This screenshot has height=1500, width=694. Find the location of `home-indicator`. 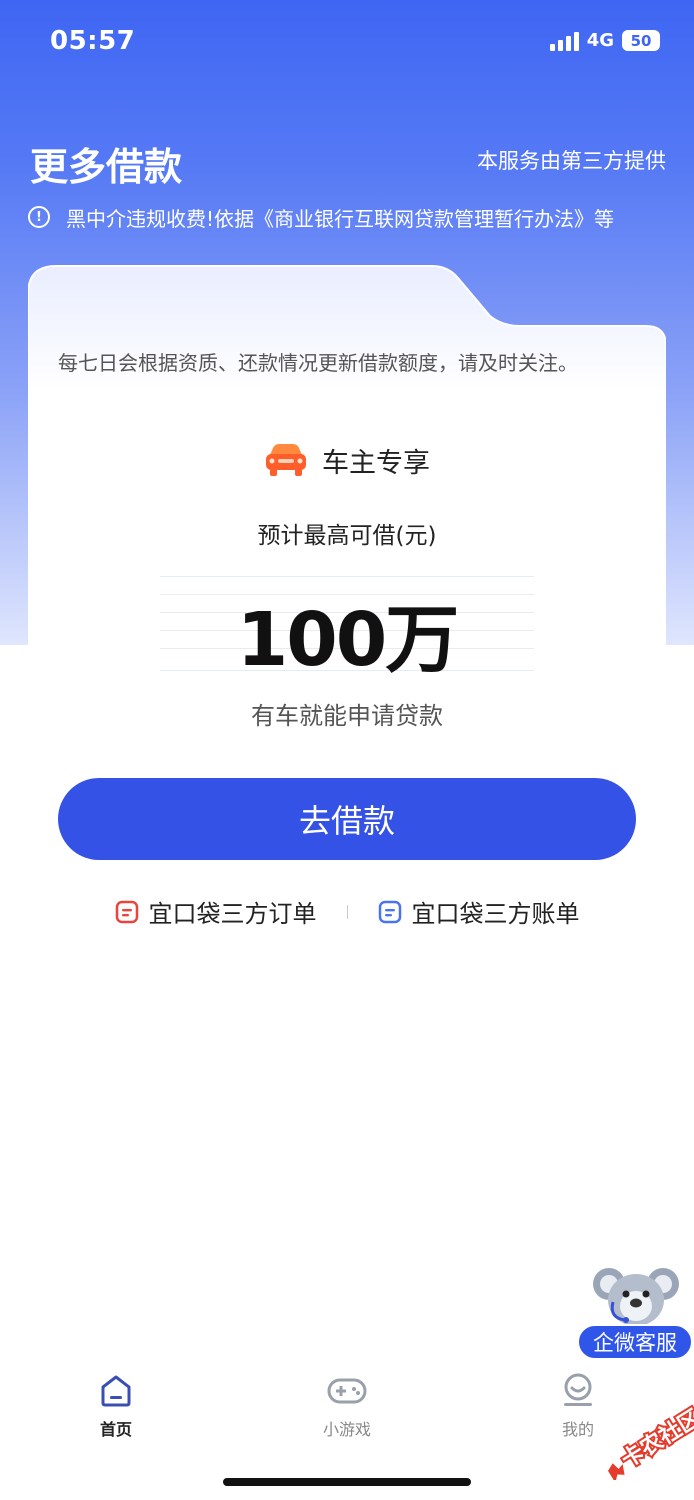

home-indicator is located at coordinates (347, 1482).